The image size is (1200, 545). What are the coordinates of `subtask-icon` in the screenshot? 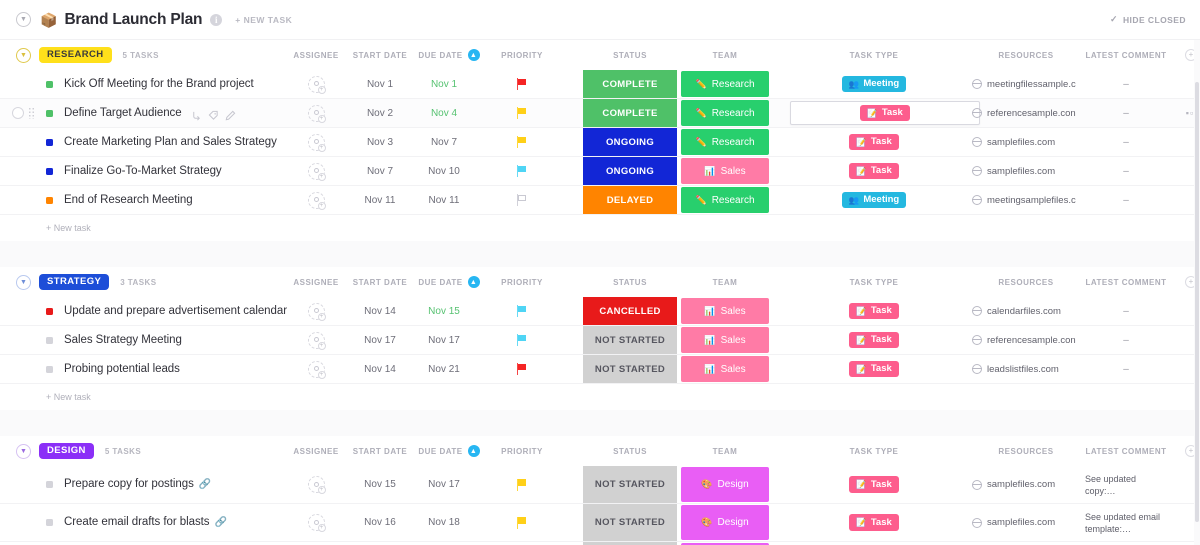 It's located at (196, 114).